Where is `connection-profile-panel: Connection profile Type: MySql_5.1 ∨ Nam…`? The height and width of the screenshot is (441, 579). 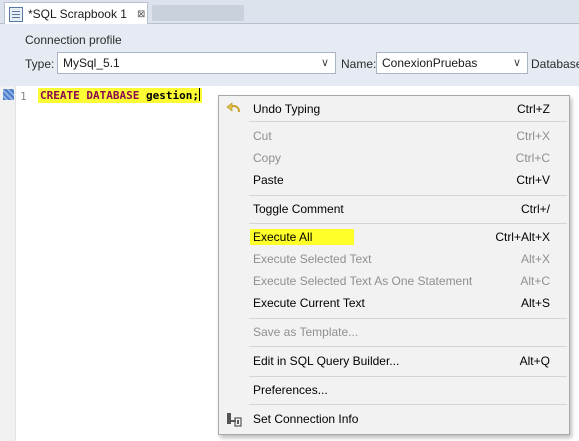 connection-profile-panel: Connection profile Type: MySql_5.1 ∨ Nam… is located at coordinates (289, 55).